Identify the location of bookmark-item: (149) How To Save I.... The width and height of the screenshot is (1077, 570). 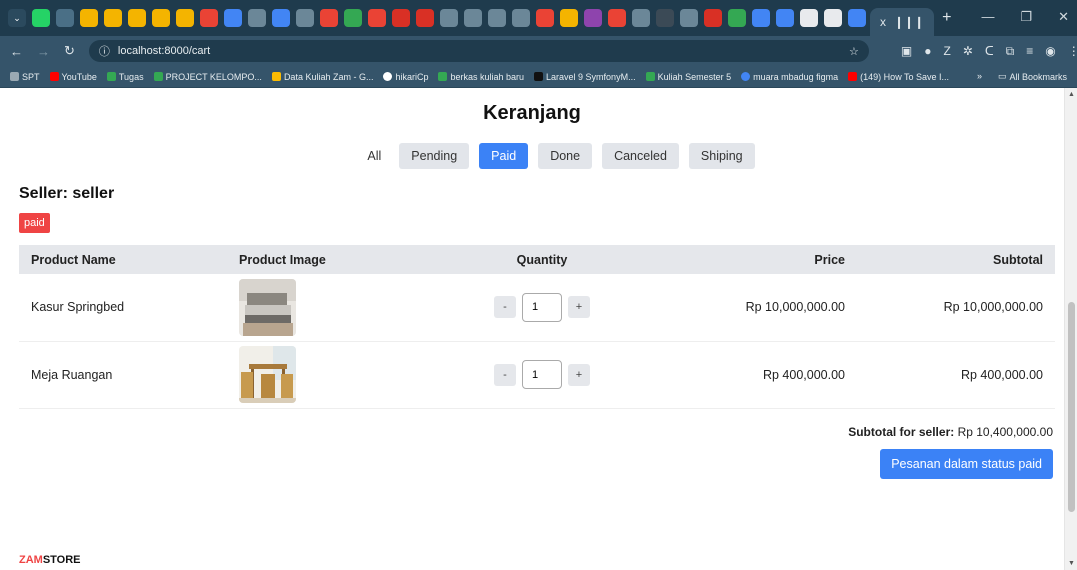
(898, 77).